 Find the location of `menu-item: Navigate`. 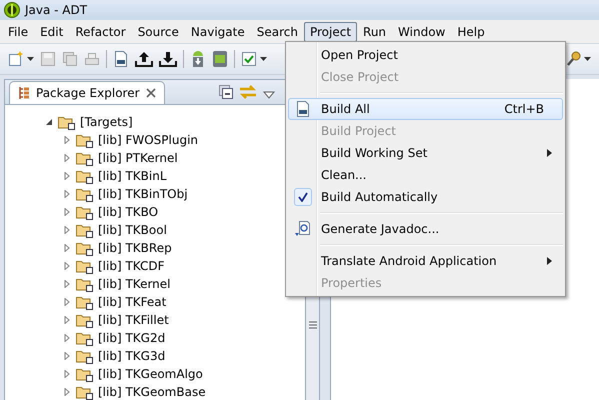

menu-item: Navigate is located at coordinates (217, 32).